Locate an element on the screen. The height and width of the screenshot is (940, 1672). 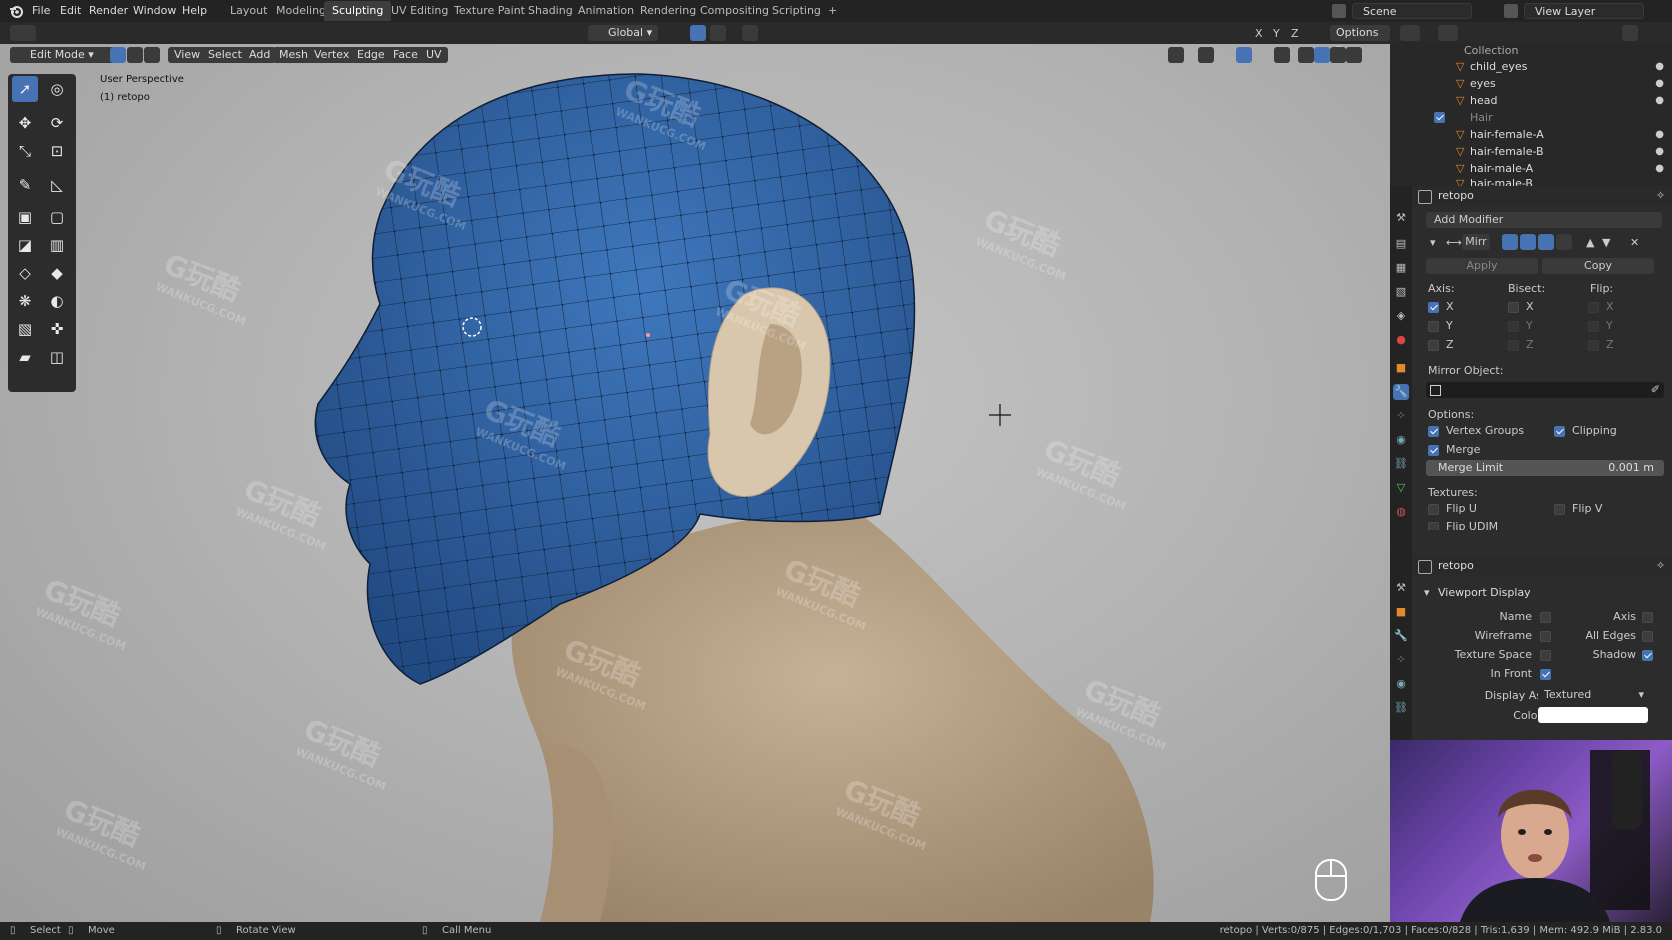
face-select-icon is located at coordinates (152, 55).